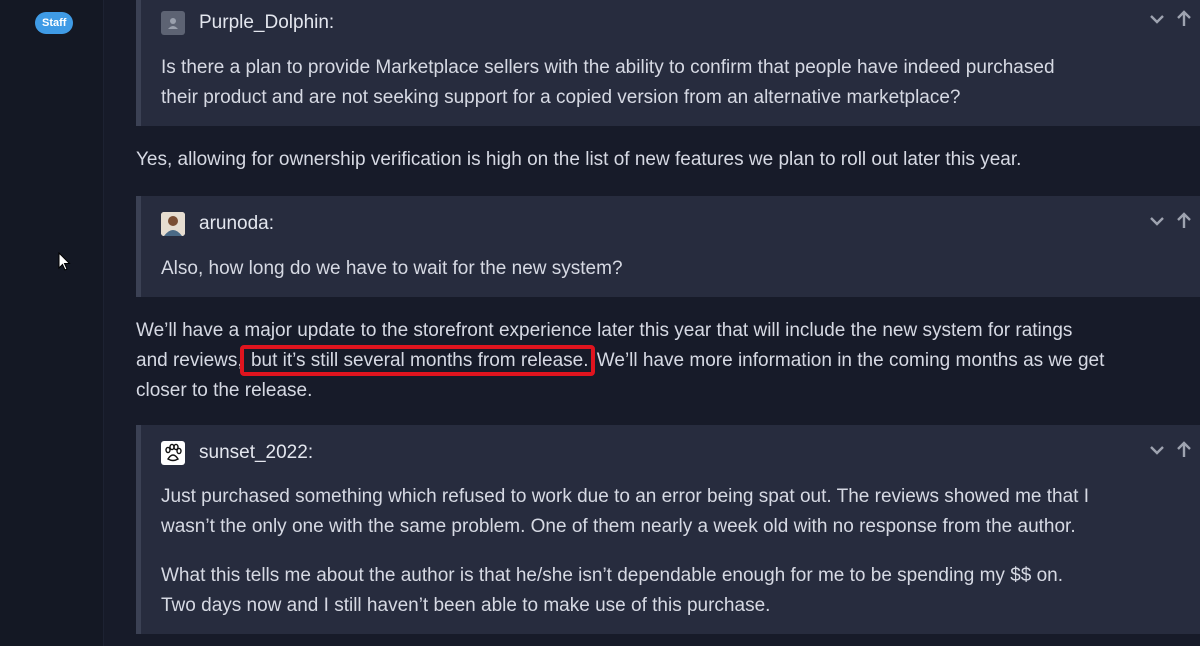 The height and width of the screenshot is (646, 1200). I want to click on quote-header: Purple_Dolphin:, so click(247, 23).